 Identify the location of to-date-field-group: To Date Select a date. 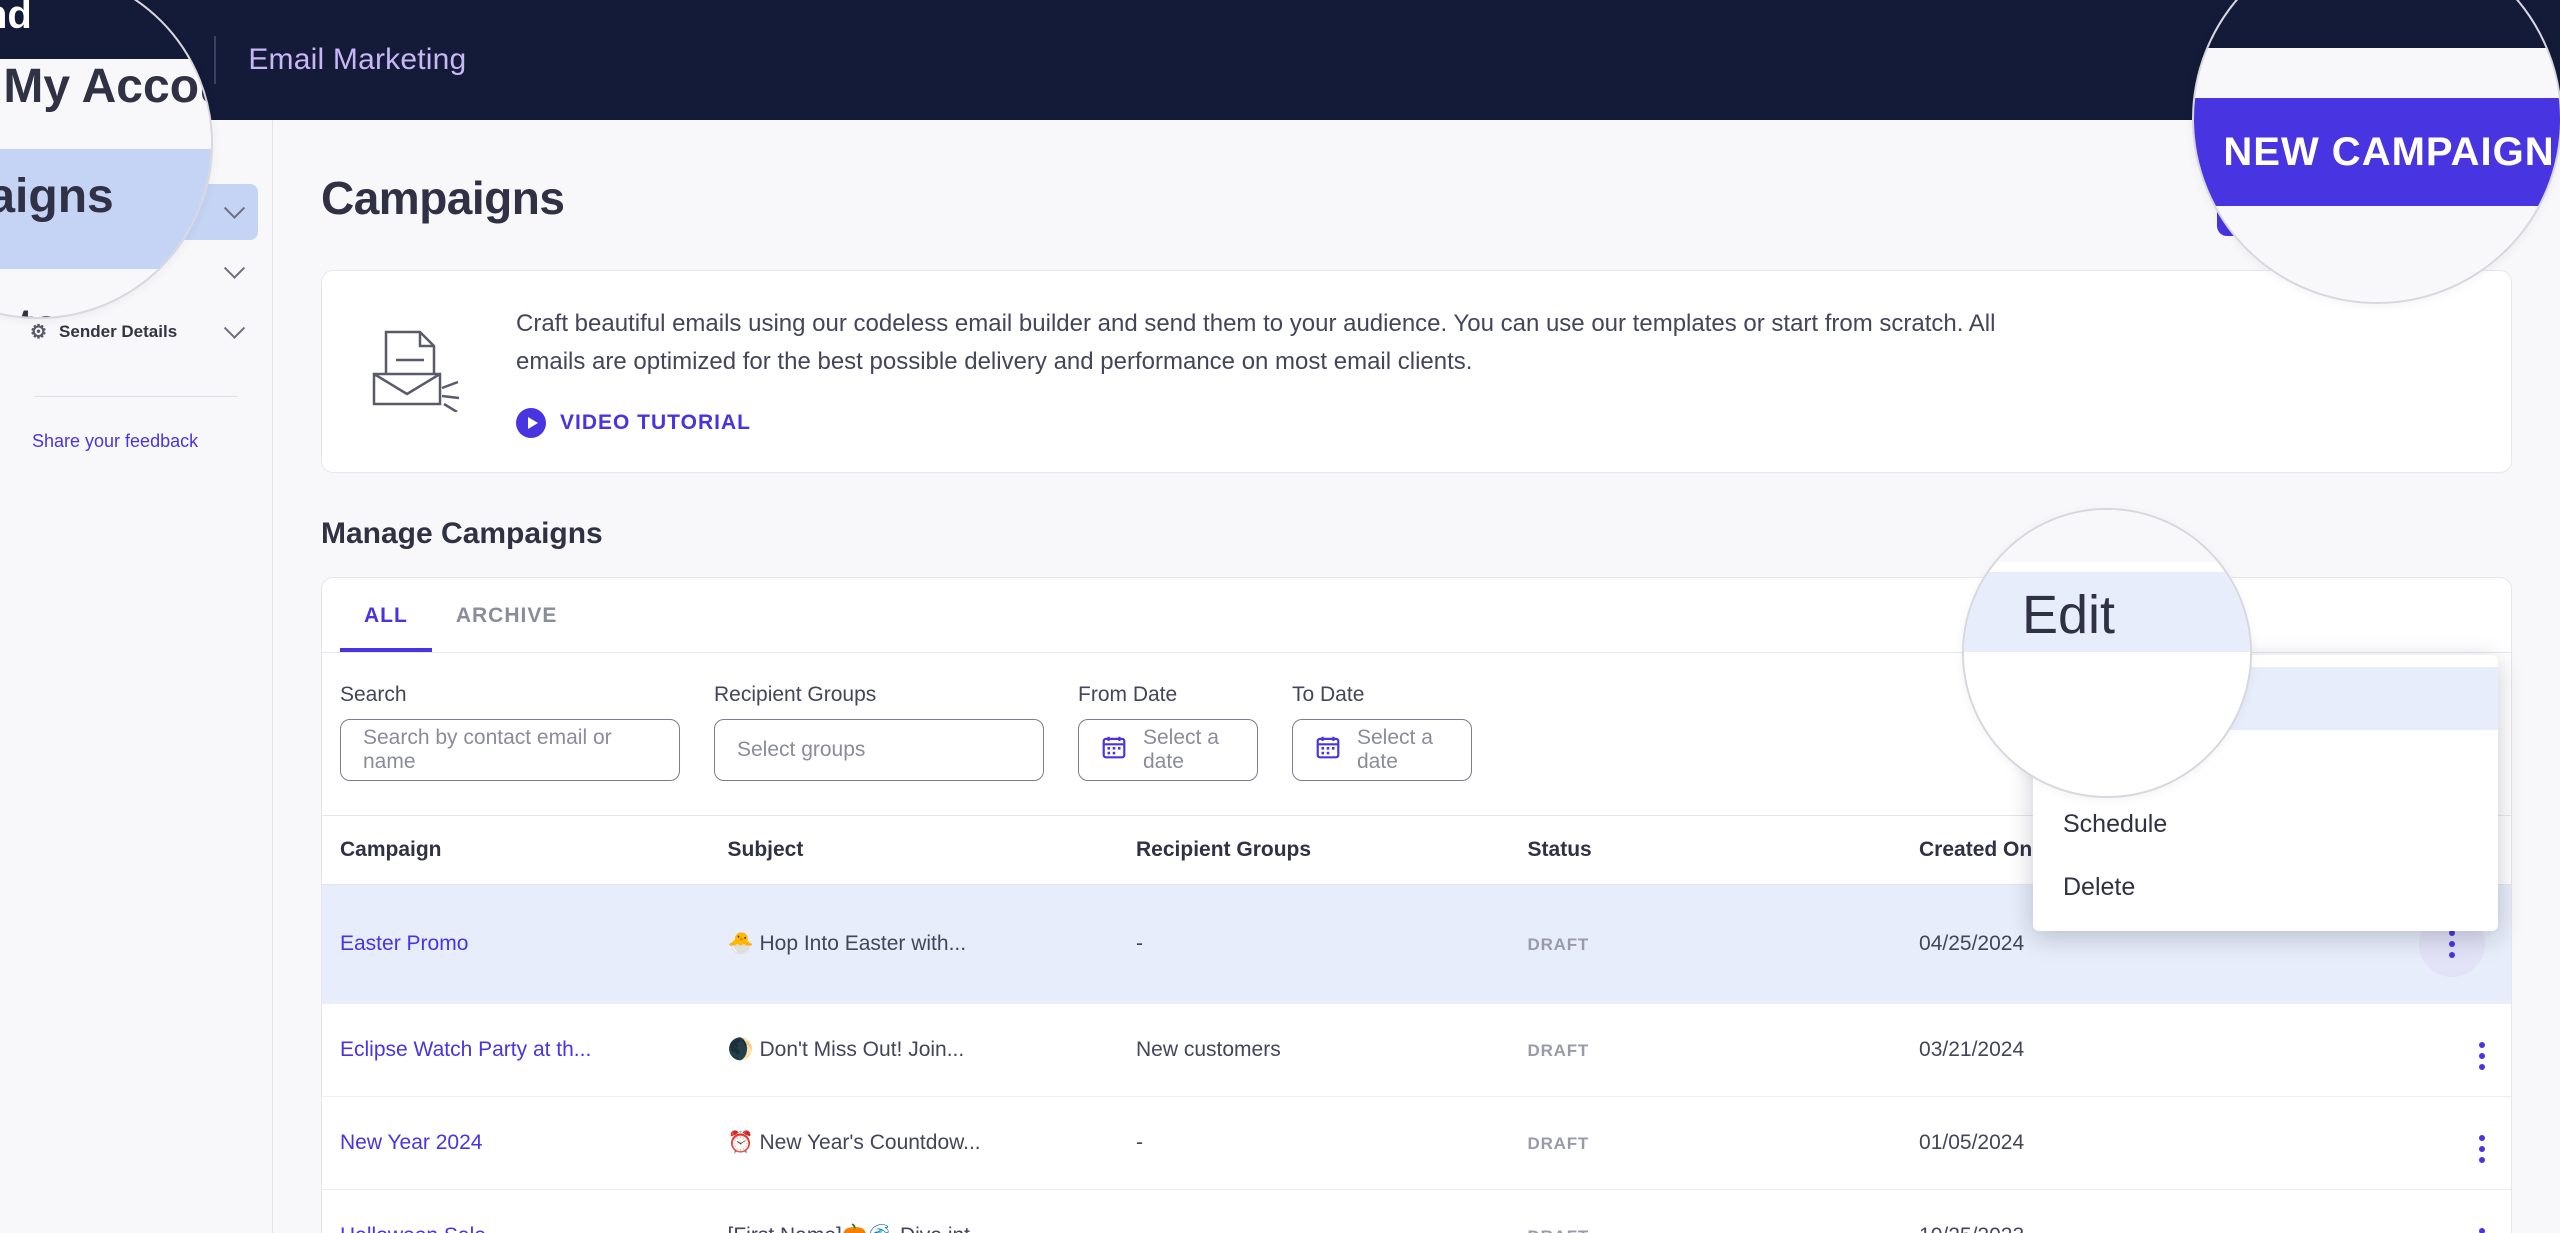
(1382, 732).